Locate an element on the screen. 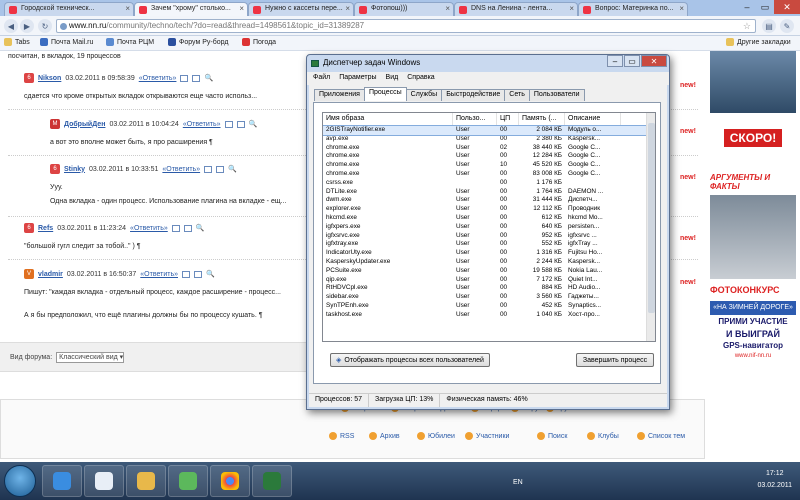 The width and height of the screenshot is (800, 500). ad-winter-road: «НА ЗИМНЕЙ ДОРОГЕ» is located at coordinates (753, 308).